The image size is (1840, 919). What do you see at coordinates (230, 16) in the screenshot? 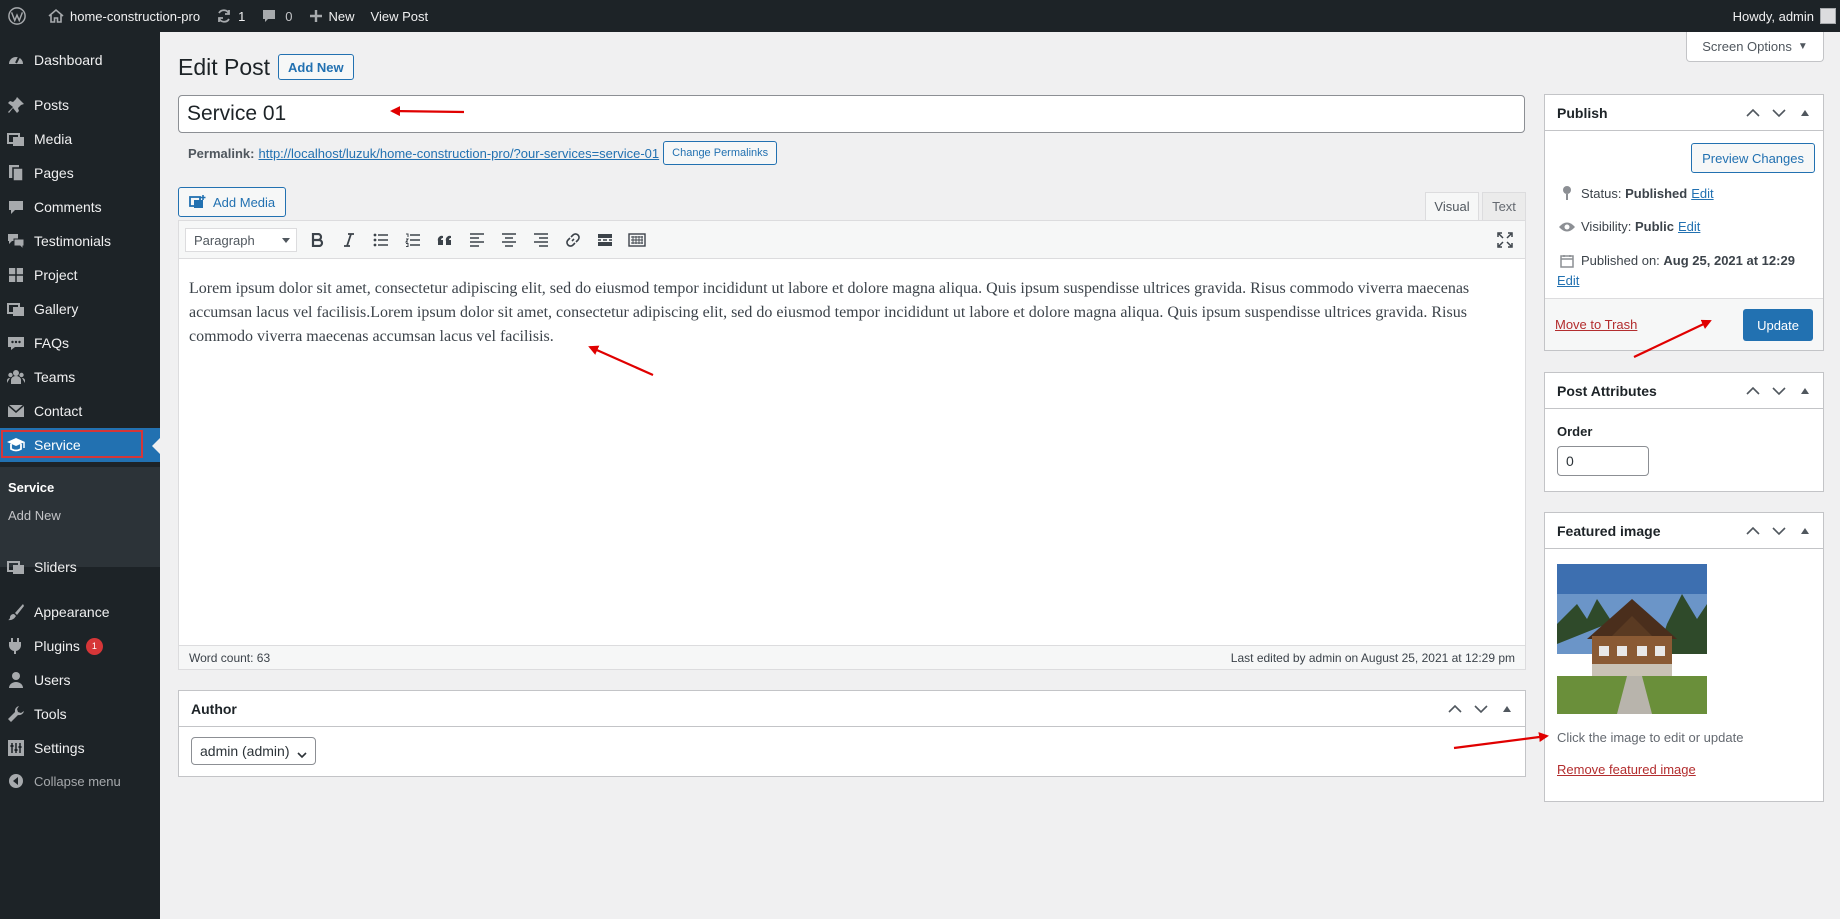
I see `updates-link: 1` at bounding box center [230, 16].